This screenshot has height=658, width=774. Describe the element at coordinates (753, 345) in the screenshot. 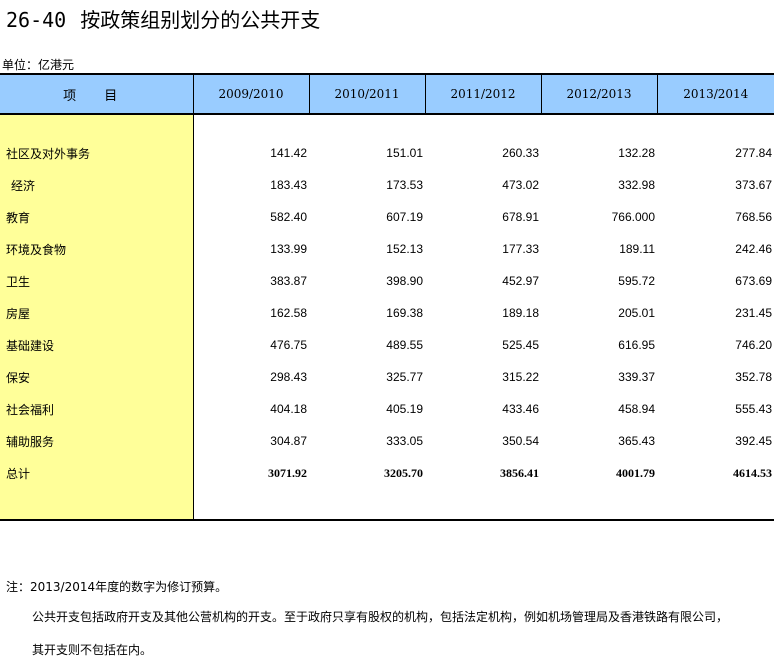

I see `value-cell: 746.20` at that location.